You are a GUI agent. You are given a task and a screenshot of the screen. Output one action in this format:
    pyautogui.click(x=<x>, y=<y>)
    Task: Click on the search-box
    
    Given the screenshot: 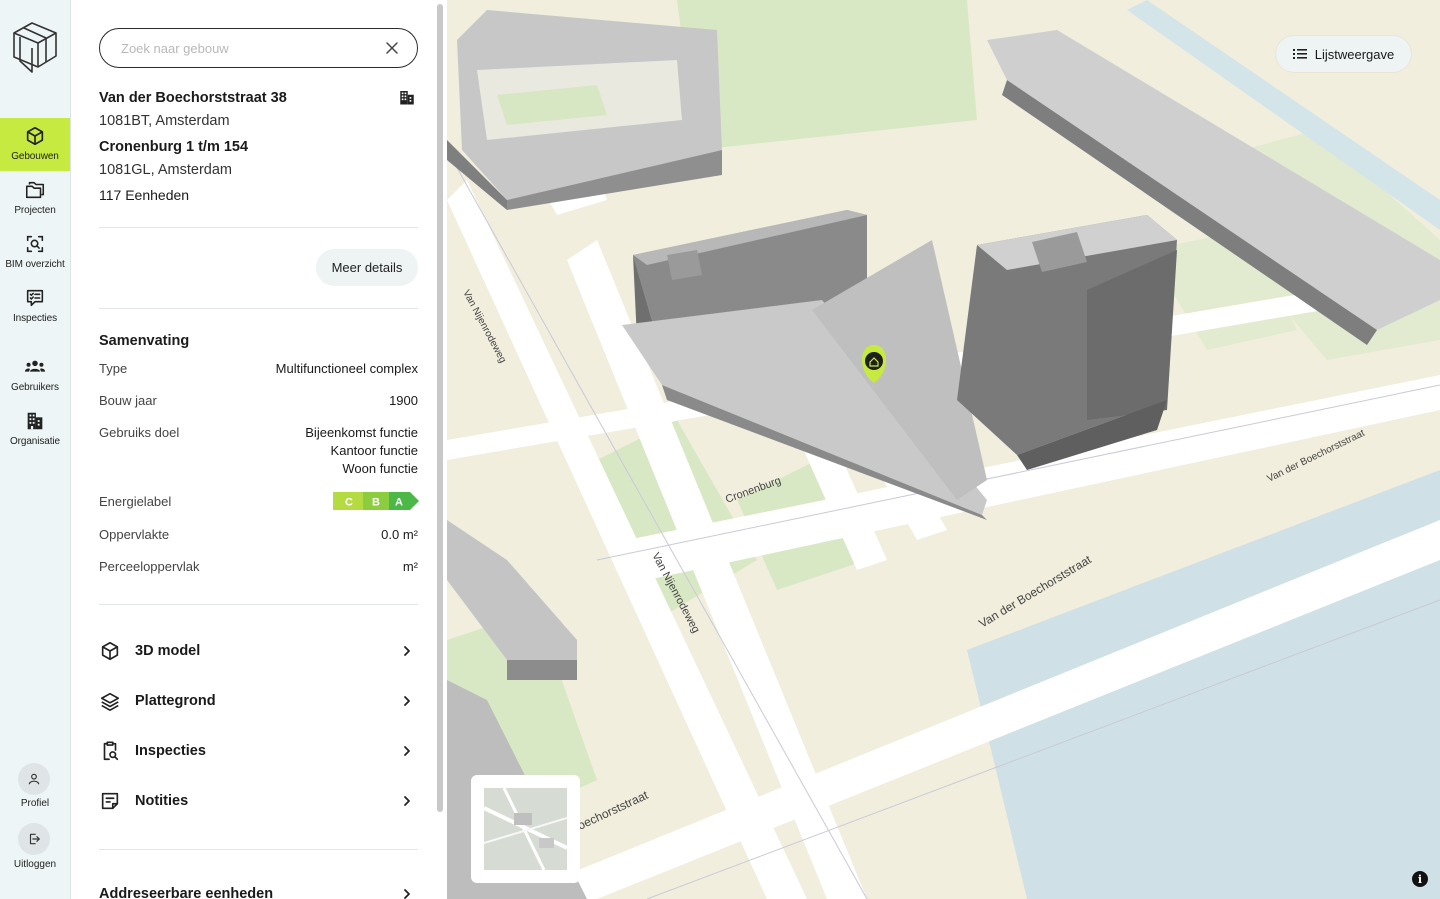 What is the action you would take?
    pyautogui.click(x=258, y=48)
    